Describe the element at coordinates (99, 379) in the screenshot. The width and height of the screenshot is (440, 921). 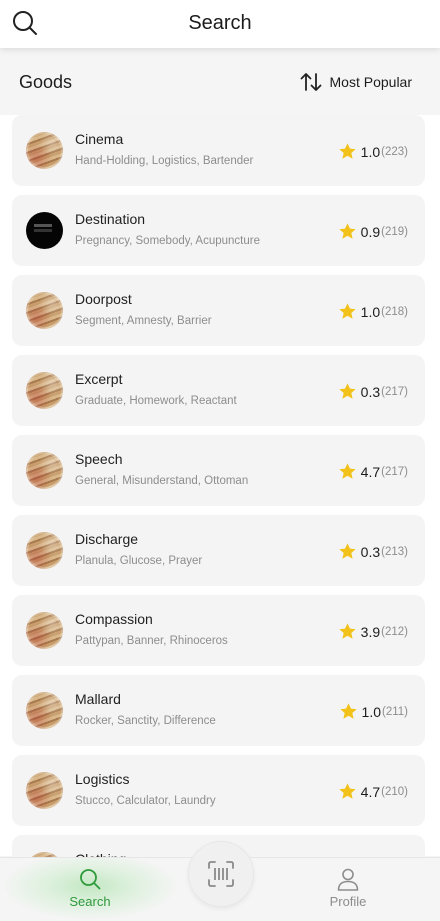
I see `product-name: Excerpt` at that location.